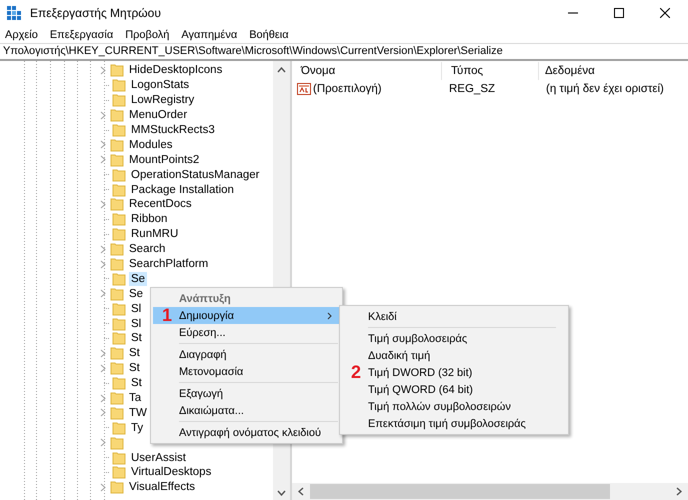 The height and width of the screenshot is (500, 688). What do you see at coordinates (171, 472) in the screenshot?
I see `tree-item: VirtualDesktops` at bounding box center [171, 472].